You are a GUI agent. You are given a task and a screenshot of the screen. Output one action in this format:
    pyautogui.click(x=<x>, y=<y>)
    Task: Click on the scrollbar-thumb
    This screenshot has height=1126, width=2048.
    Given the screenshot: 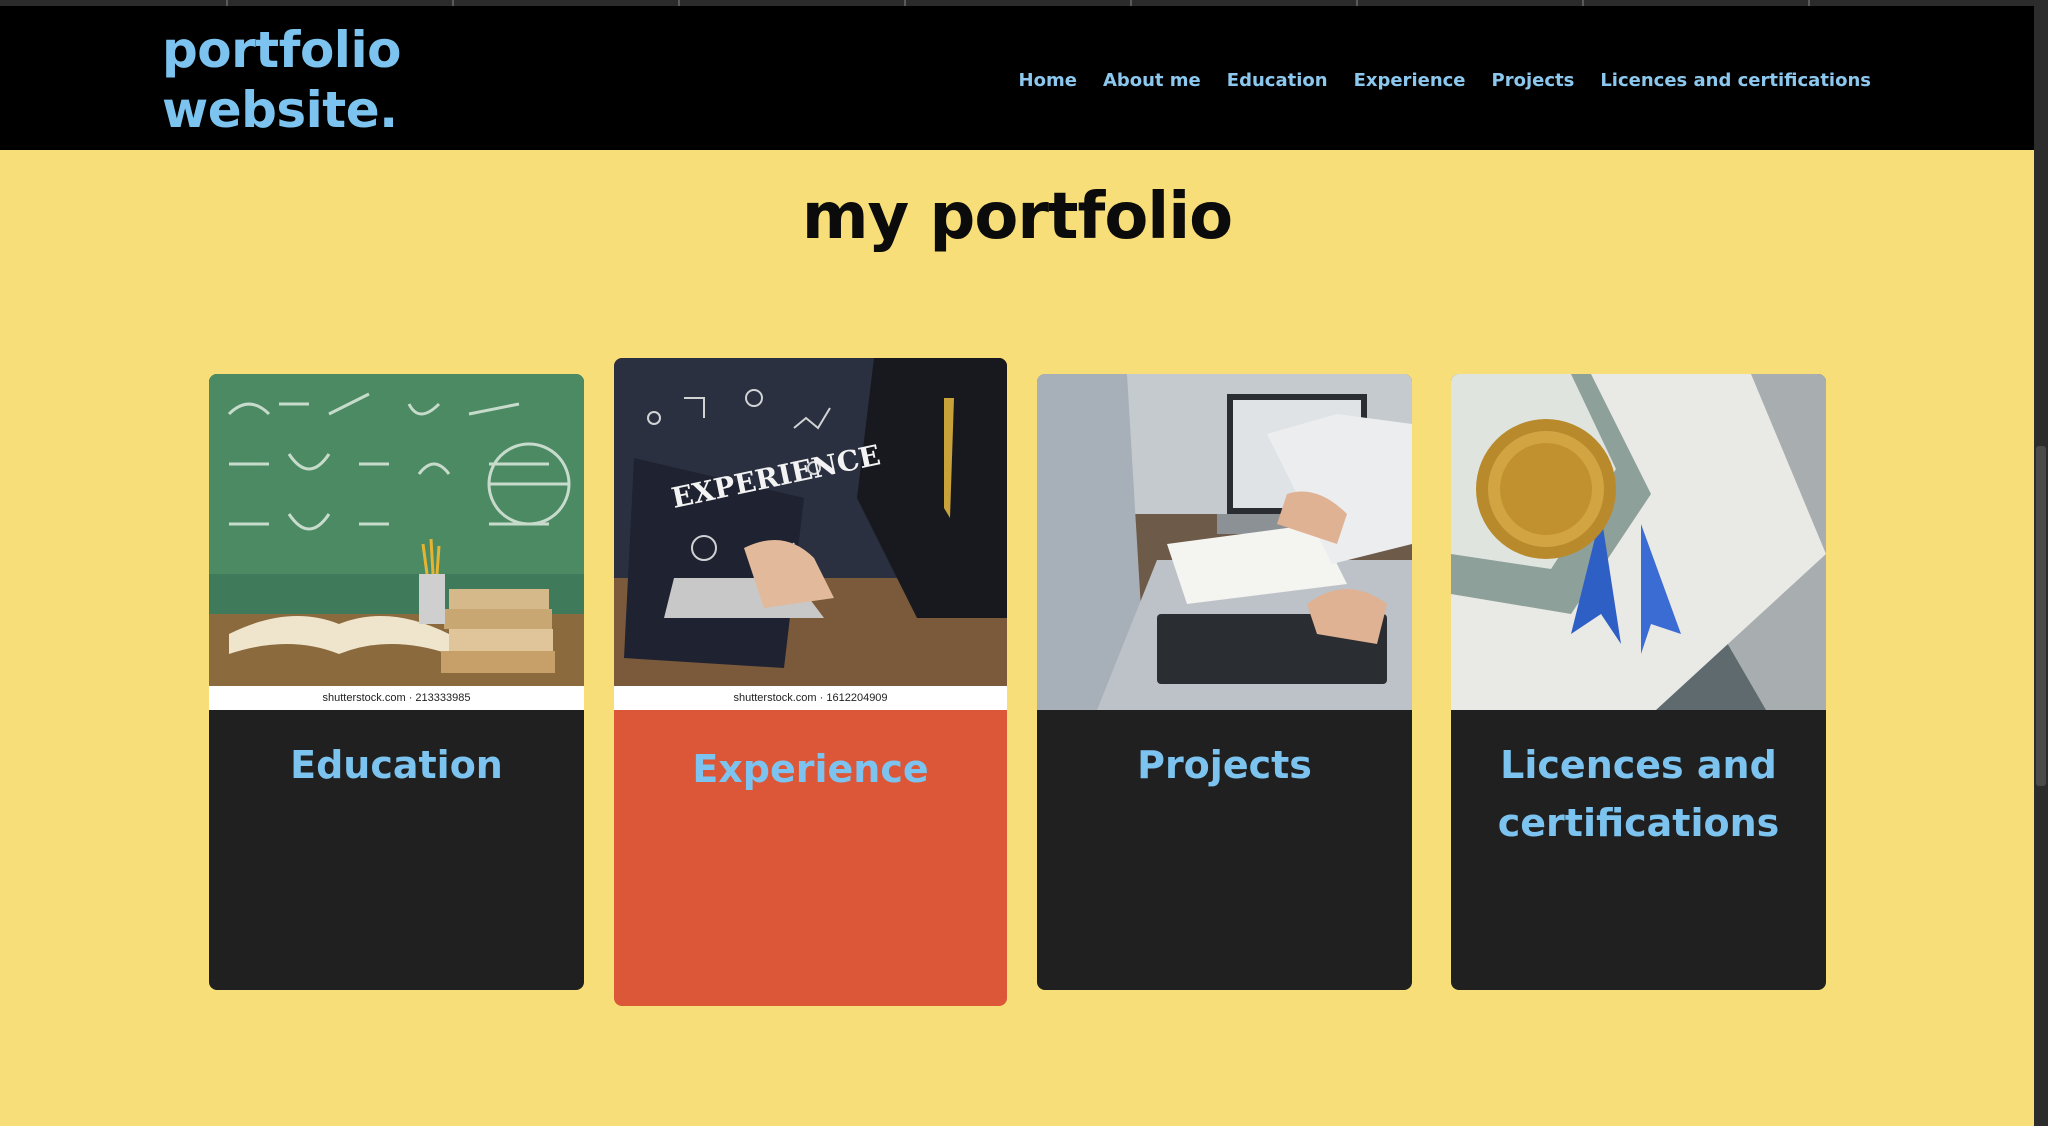 What is the action you would take?
    pyautogui.click(x=2041, y=616)
    